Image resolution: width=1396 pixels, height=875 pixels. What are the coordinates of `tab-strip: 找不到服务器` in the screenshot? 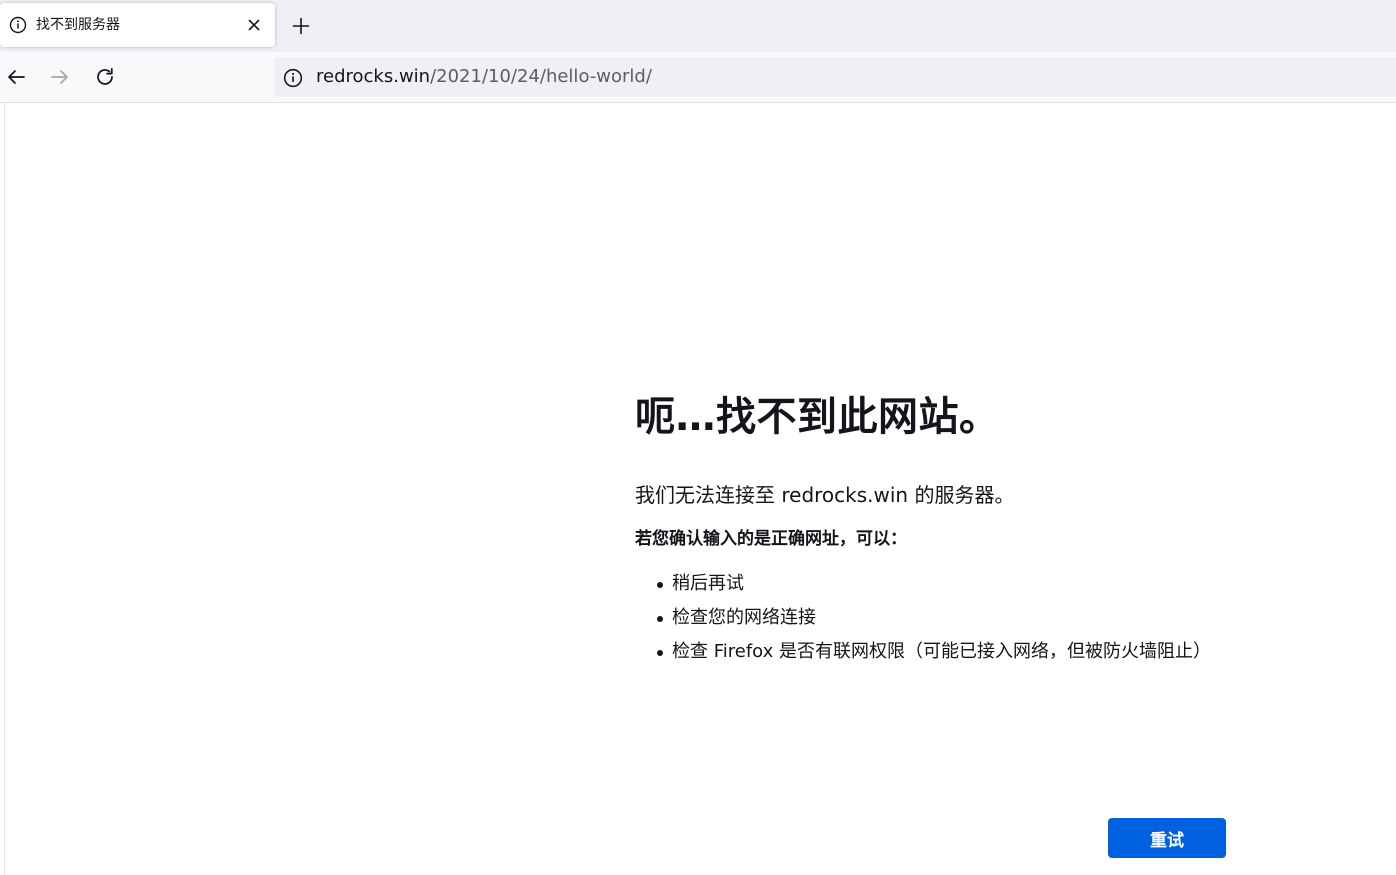 It's located at (698, 26).